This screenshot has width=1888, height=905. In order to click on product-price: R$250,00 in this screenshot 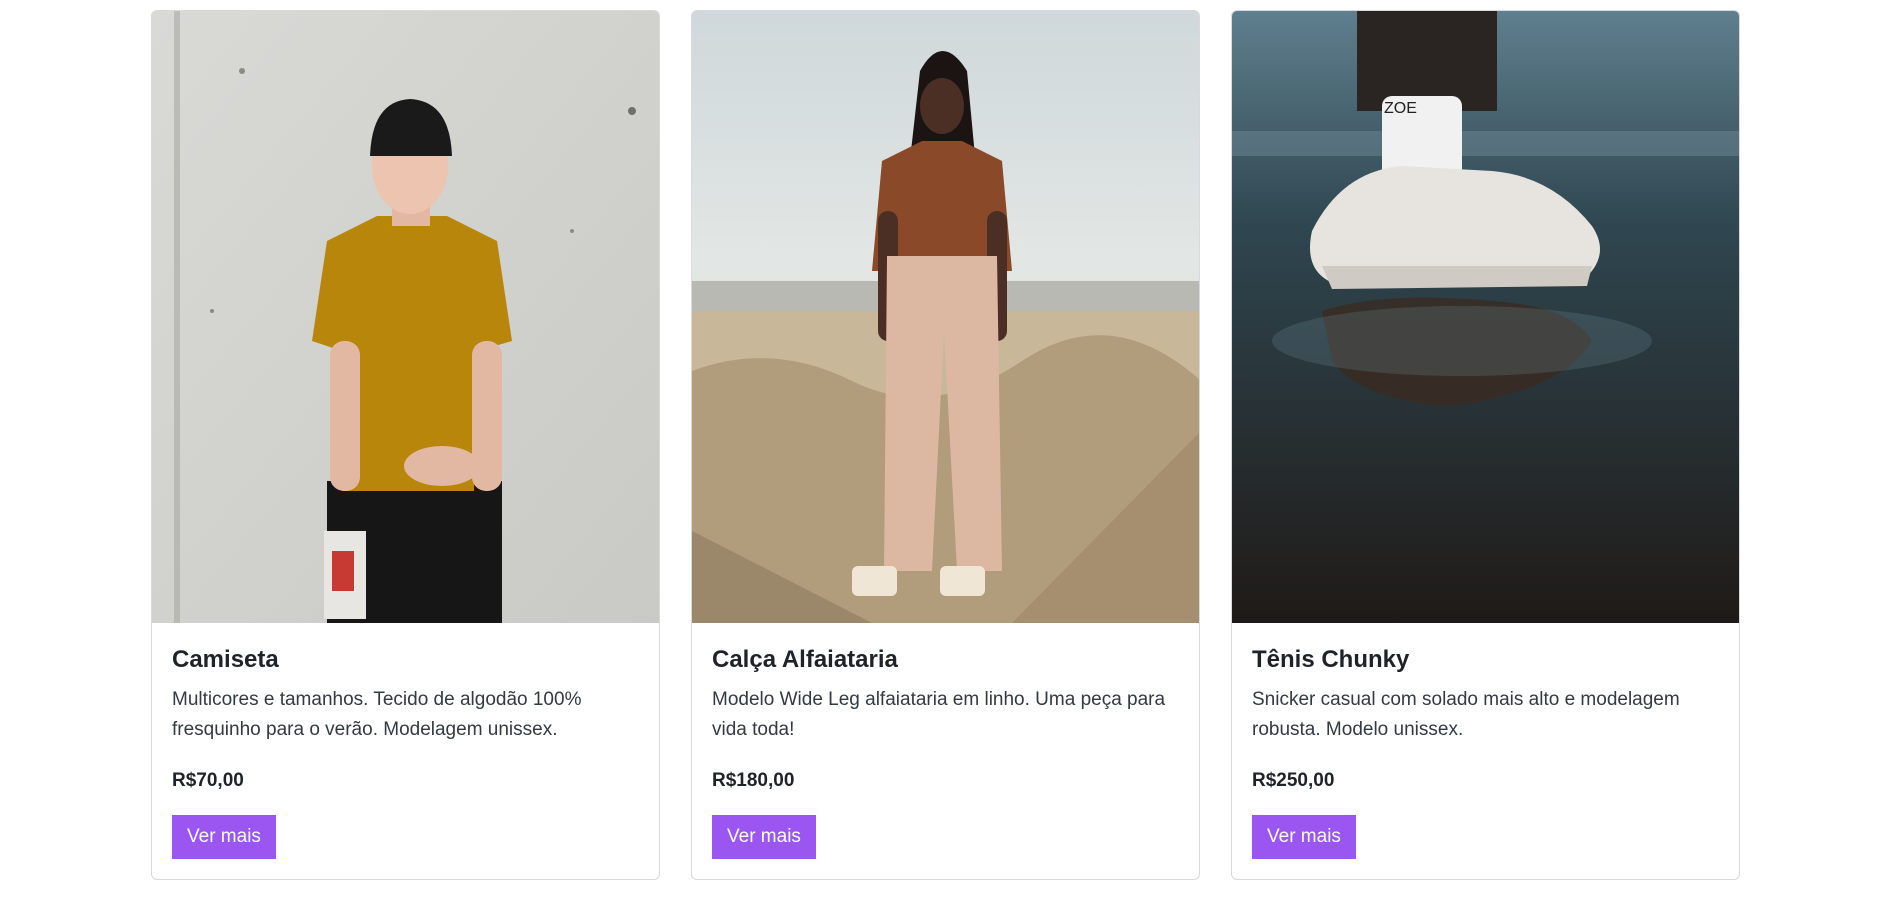, I will do `click(1293, 780)`.